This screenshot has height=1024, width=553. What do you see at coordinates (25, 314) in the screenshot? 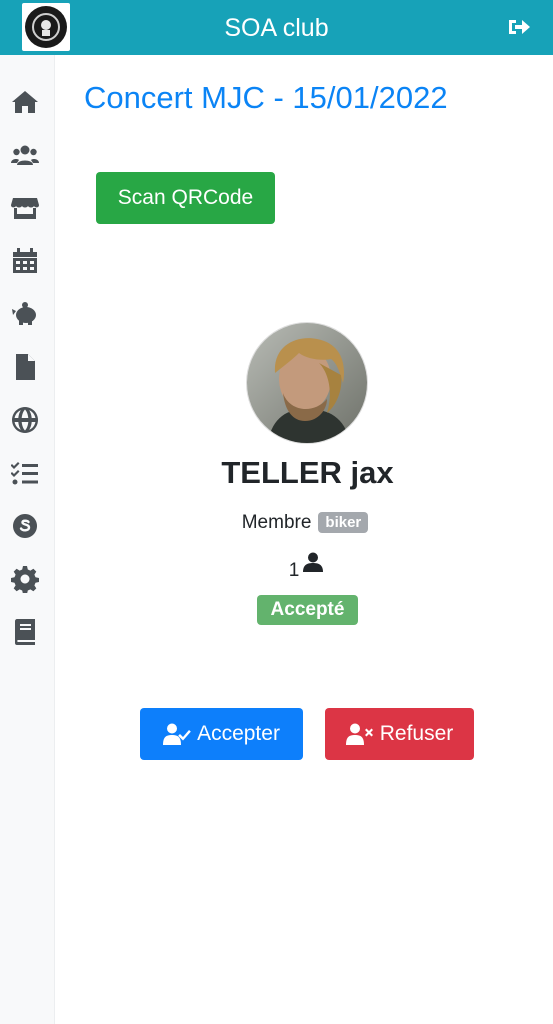
I see `piggy-bank-icon` at bounding box center [25, 314].